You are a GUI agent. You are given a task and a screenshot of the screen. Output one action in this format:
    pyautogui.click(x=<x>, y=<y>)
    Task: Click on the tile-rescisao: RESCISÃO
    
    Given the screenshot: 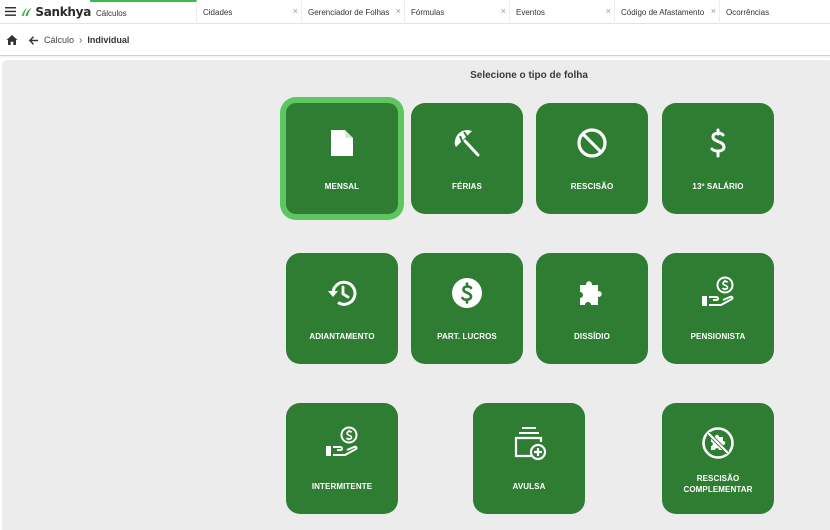 What is the action you would take?
    pyautogui.click(x=592, y=158)
    